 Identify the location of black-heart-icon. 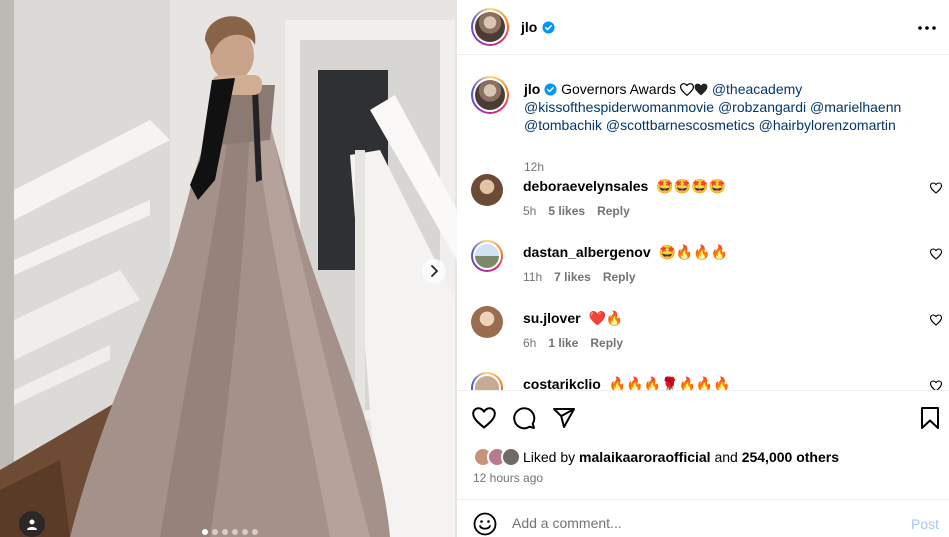
(701, 89).